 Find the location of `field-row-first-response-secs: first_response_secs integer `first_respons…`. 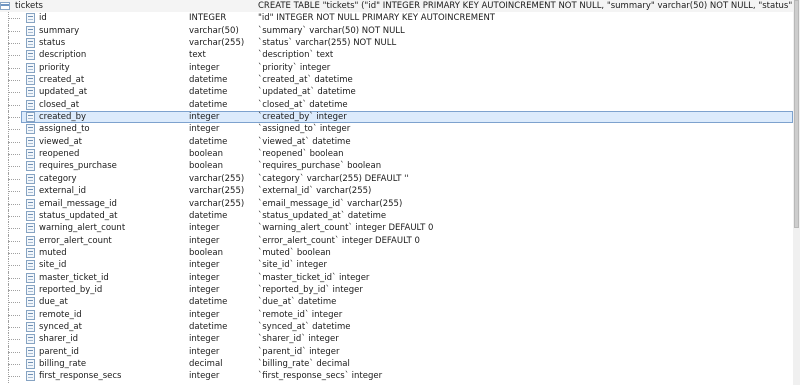

field-row-first-response-secs: first_response_secs integer `first_respons… is located at coordinates (396, 376).